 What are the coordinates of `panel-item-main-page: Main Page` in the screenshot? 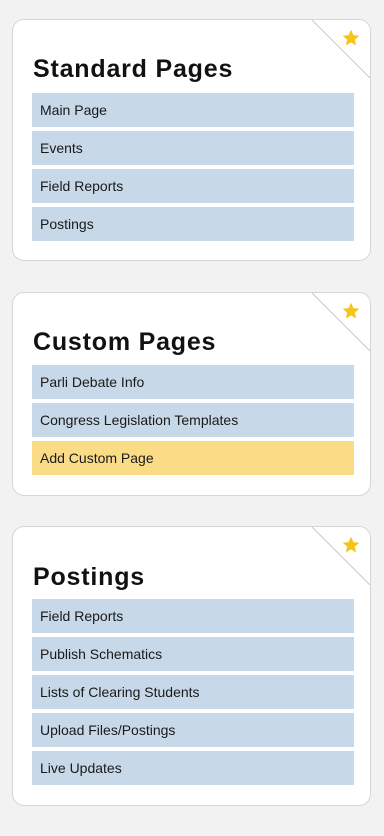 It's located at (193, 110).